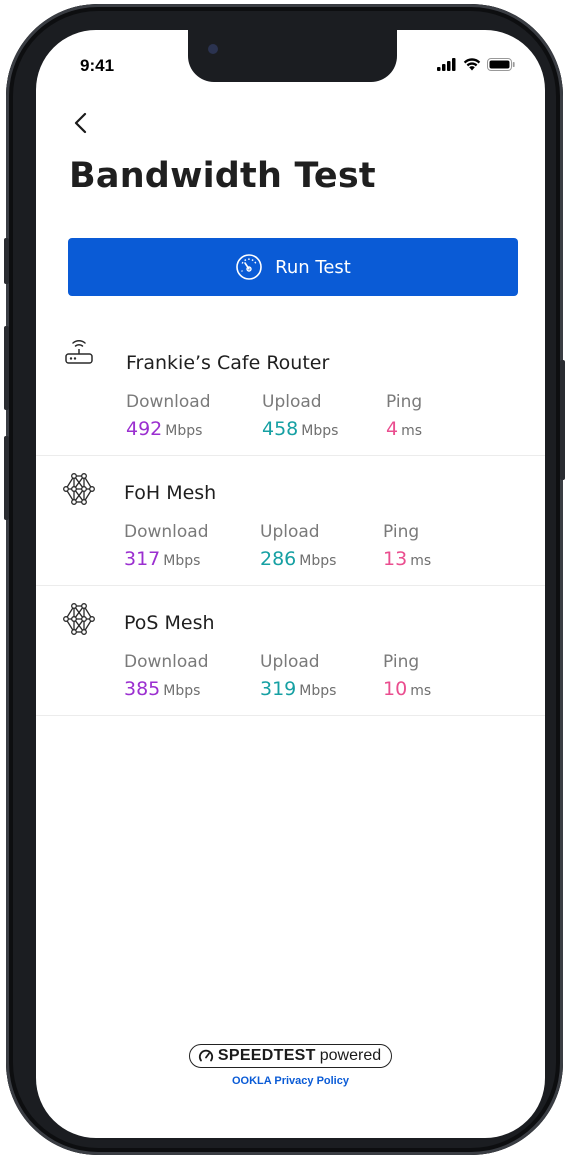  I want to click on ping-value: 4 ms, so click(404, 429).